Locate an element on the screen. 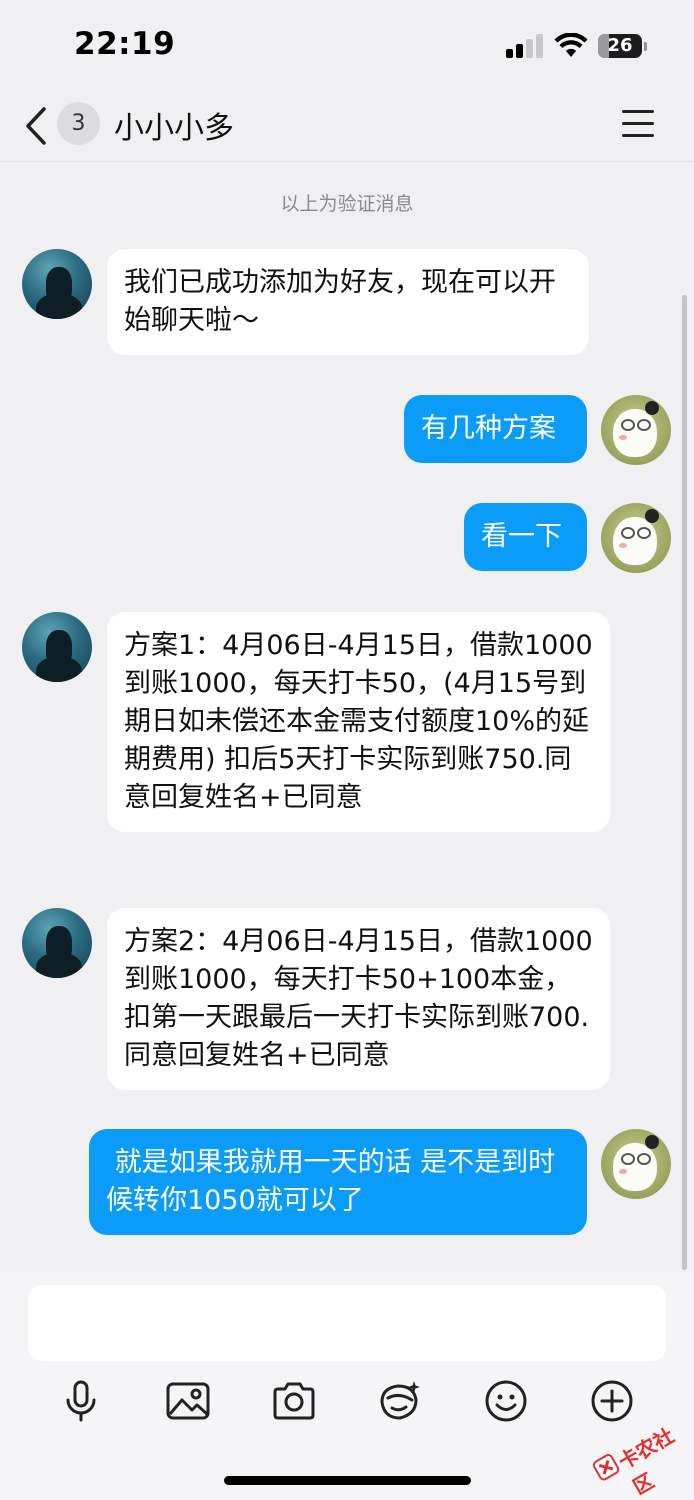  verification-notice: 以上为验证消息 is located at coordinates (347, 204).